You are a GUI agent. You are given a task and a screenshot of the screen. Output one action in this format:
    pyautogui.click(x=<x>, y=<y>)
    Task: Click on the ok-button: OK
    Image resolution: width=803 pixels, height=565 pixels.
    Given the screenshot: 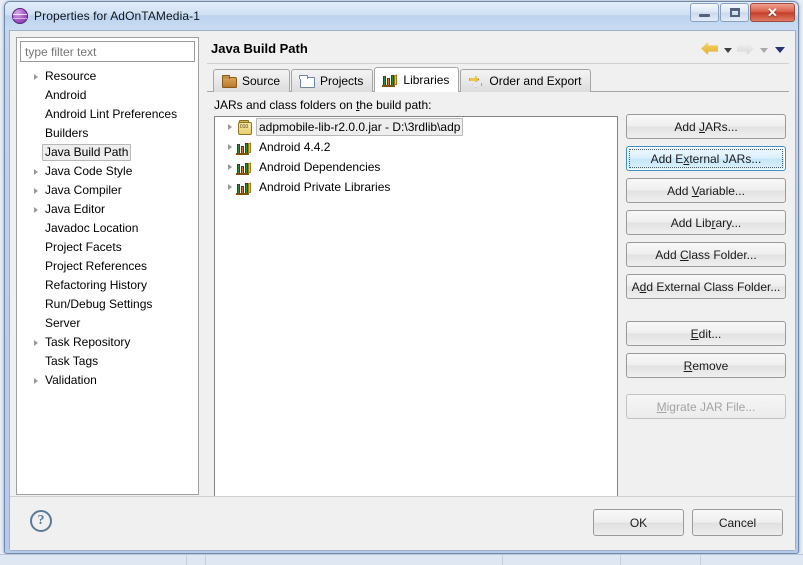 What is the action you would take?
    pyautogui.click(x=638, y=522)
    